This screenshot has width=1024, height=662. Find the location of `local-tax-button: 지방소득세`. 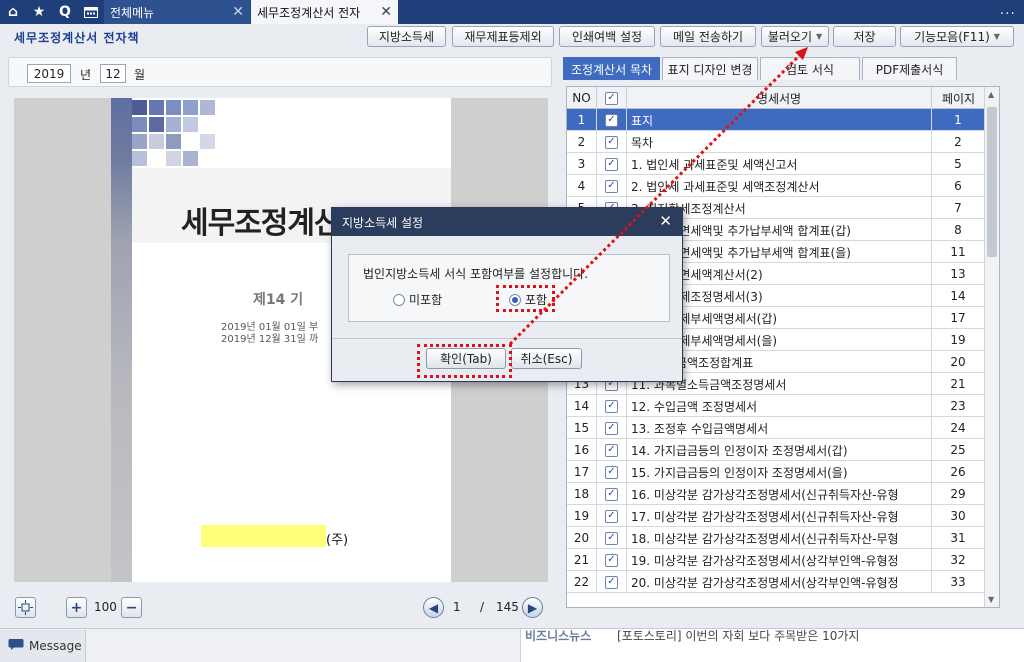

local-tax-button: 지방소득세 is located at coordinates (406, 36).